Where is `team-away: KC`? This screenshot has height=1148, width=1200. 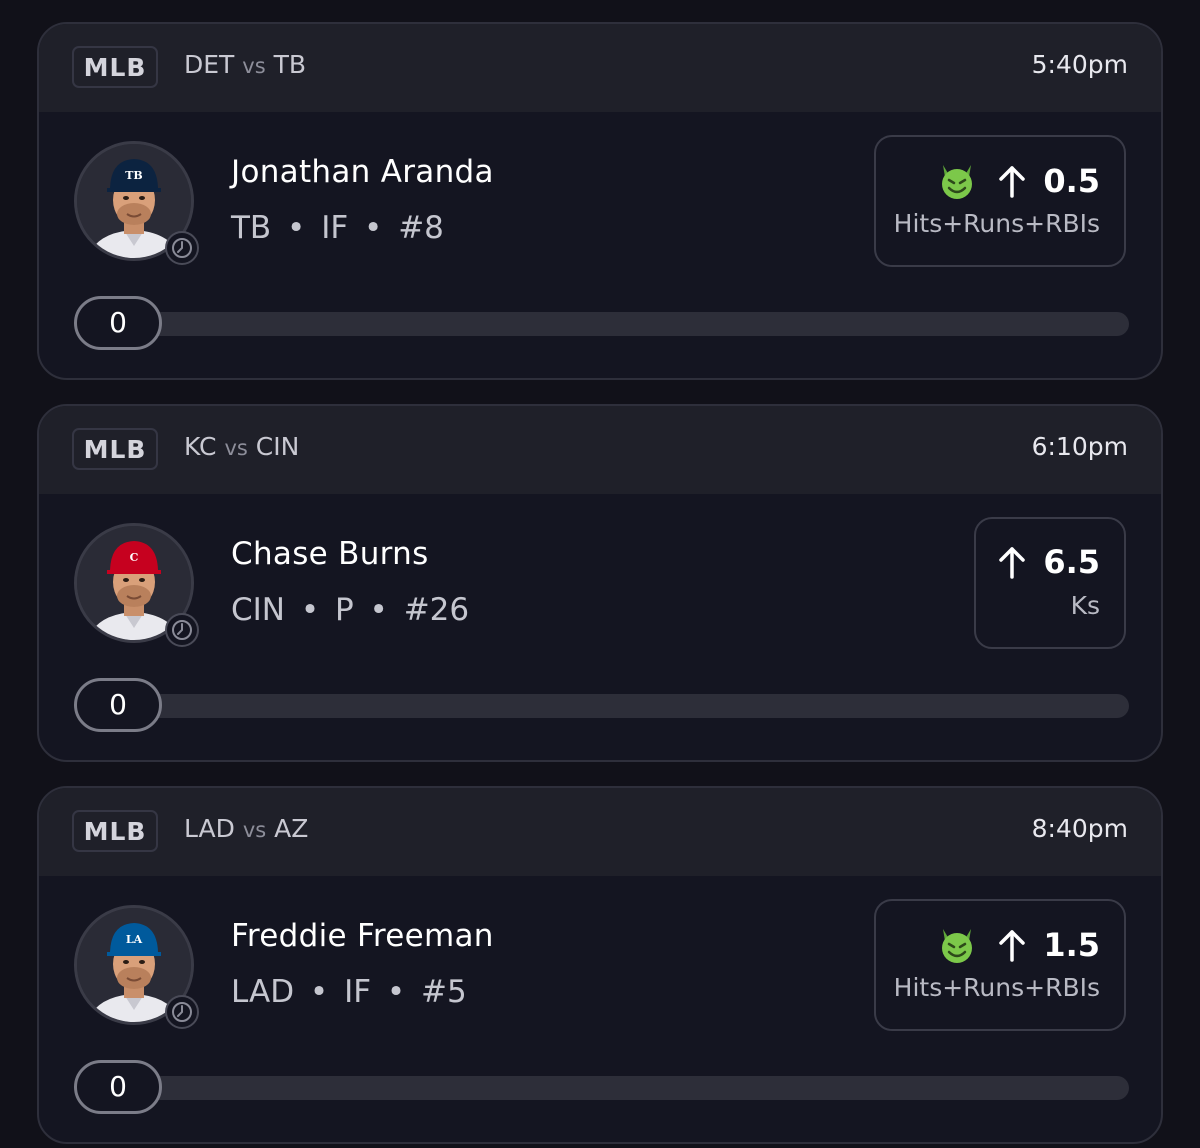 team-away: KC is located at coordinates (200, 446).